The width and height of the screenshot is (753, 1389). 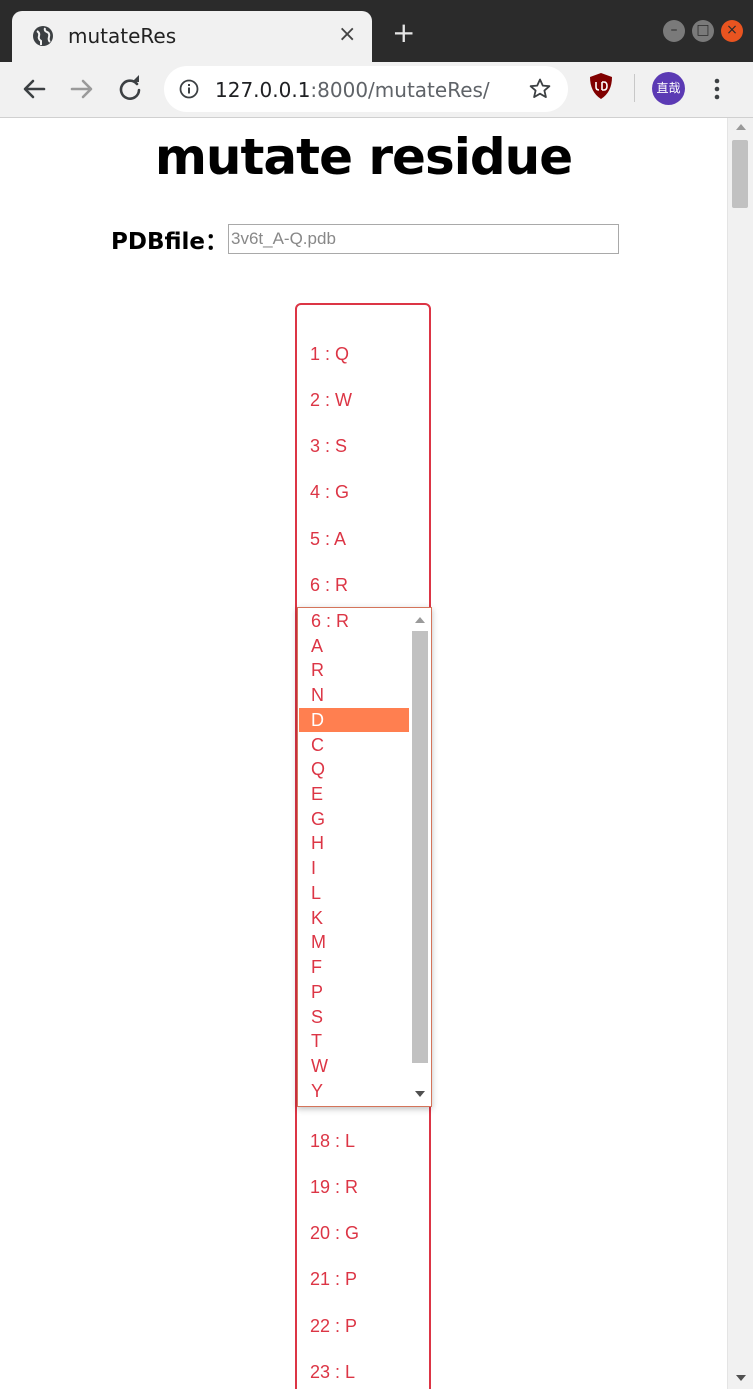 What do you see at coordinates (328, 539) in the screenshot?
I see `residue-select: 5 : A` at bounding box center [328, 539].